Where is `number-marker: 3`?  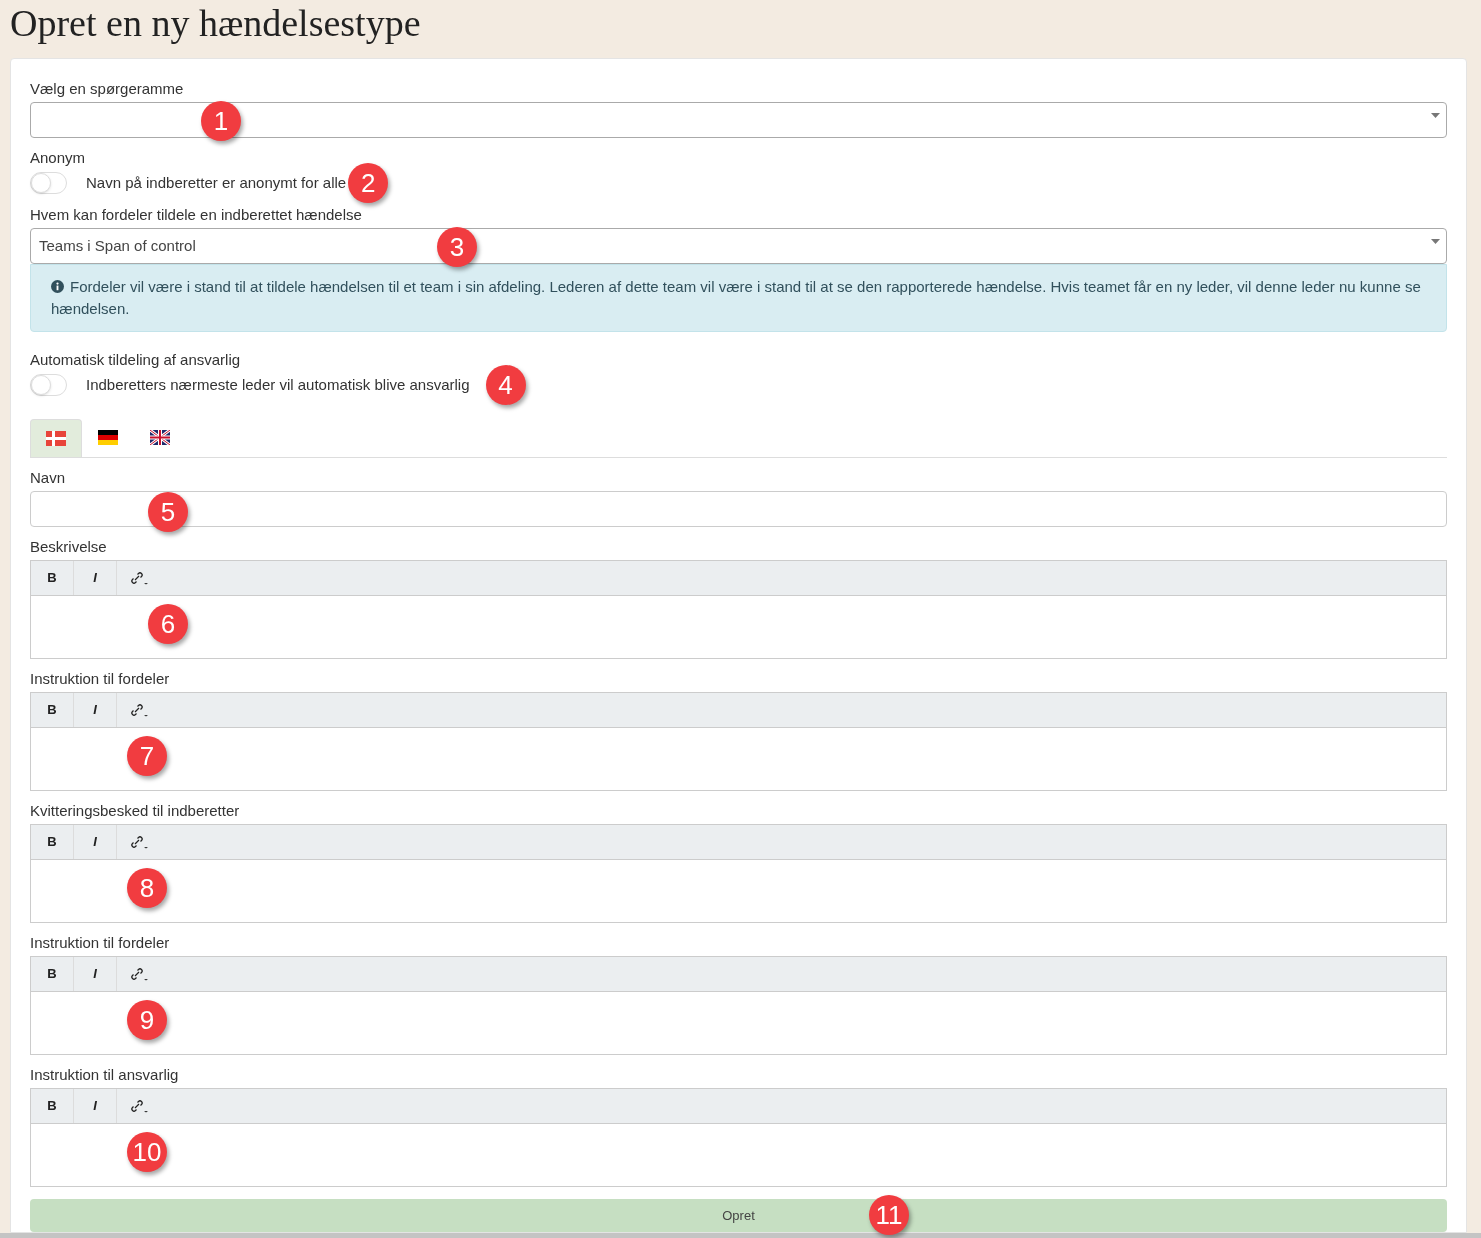 number-marker: 3 is located at coordinates (457, 246).